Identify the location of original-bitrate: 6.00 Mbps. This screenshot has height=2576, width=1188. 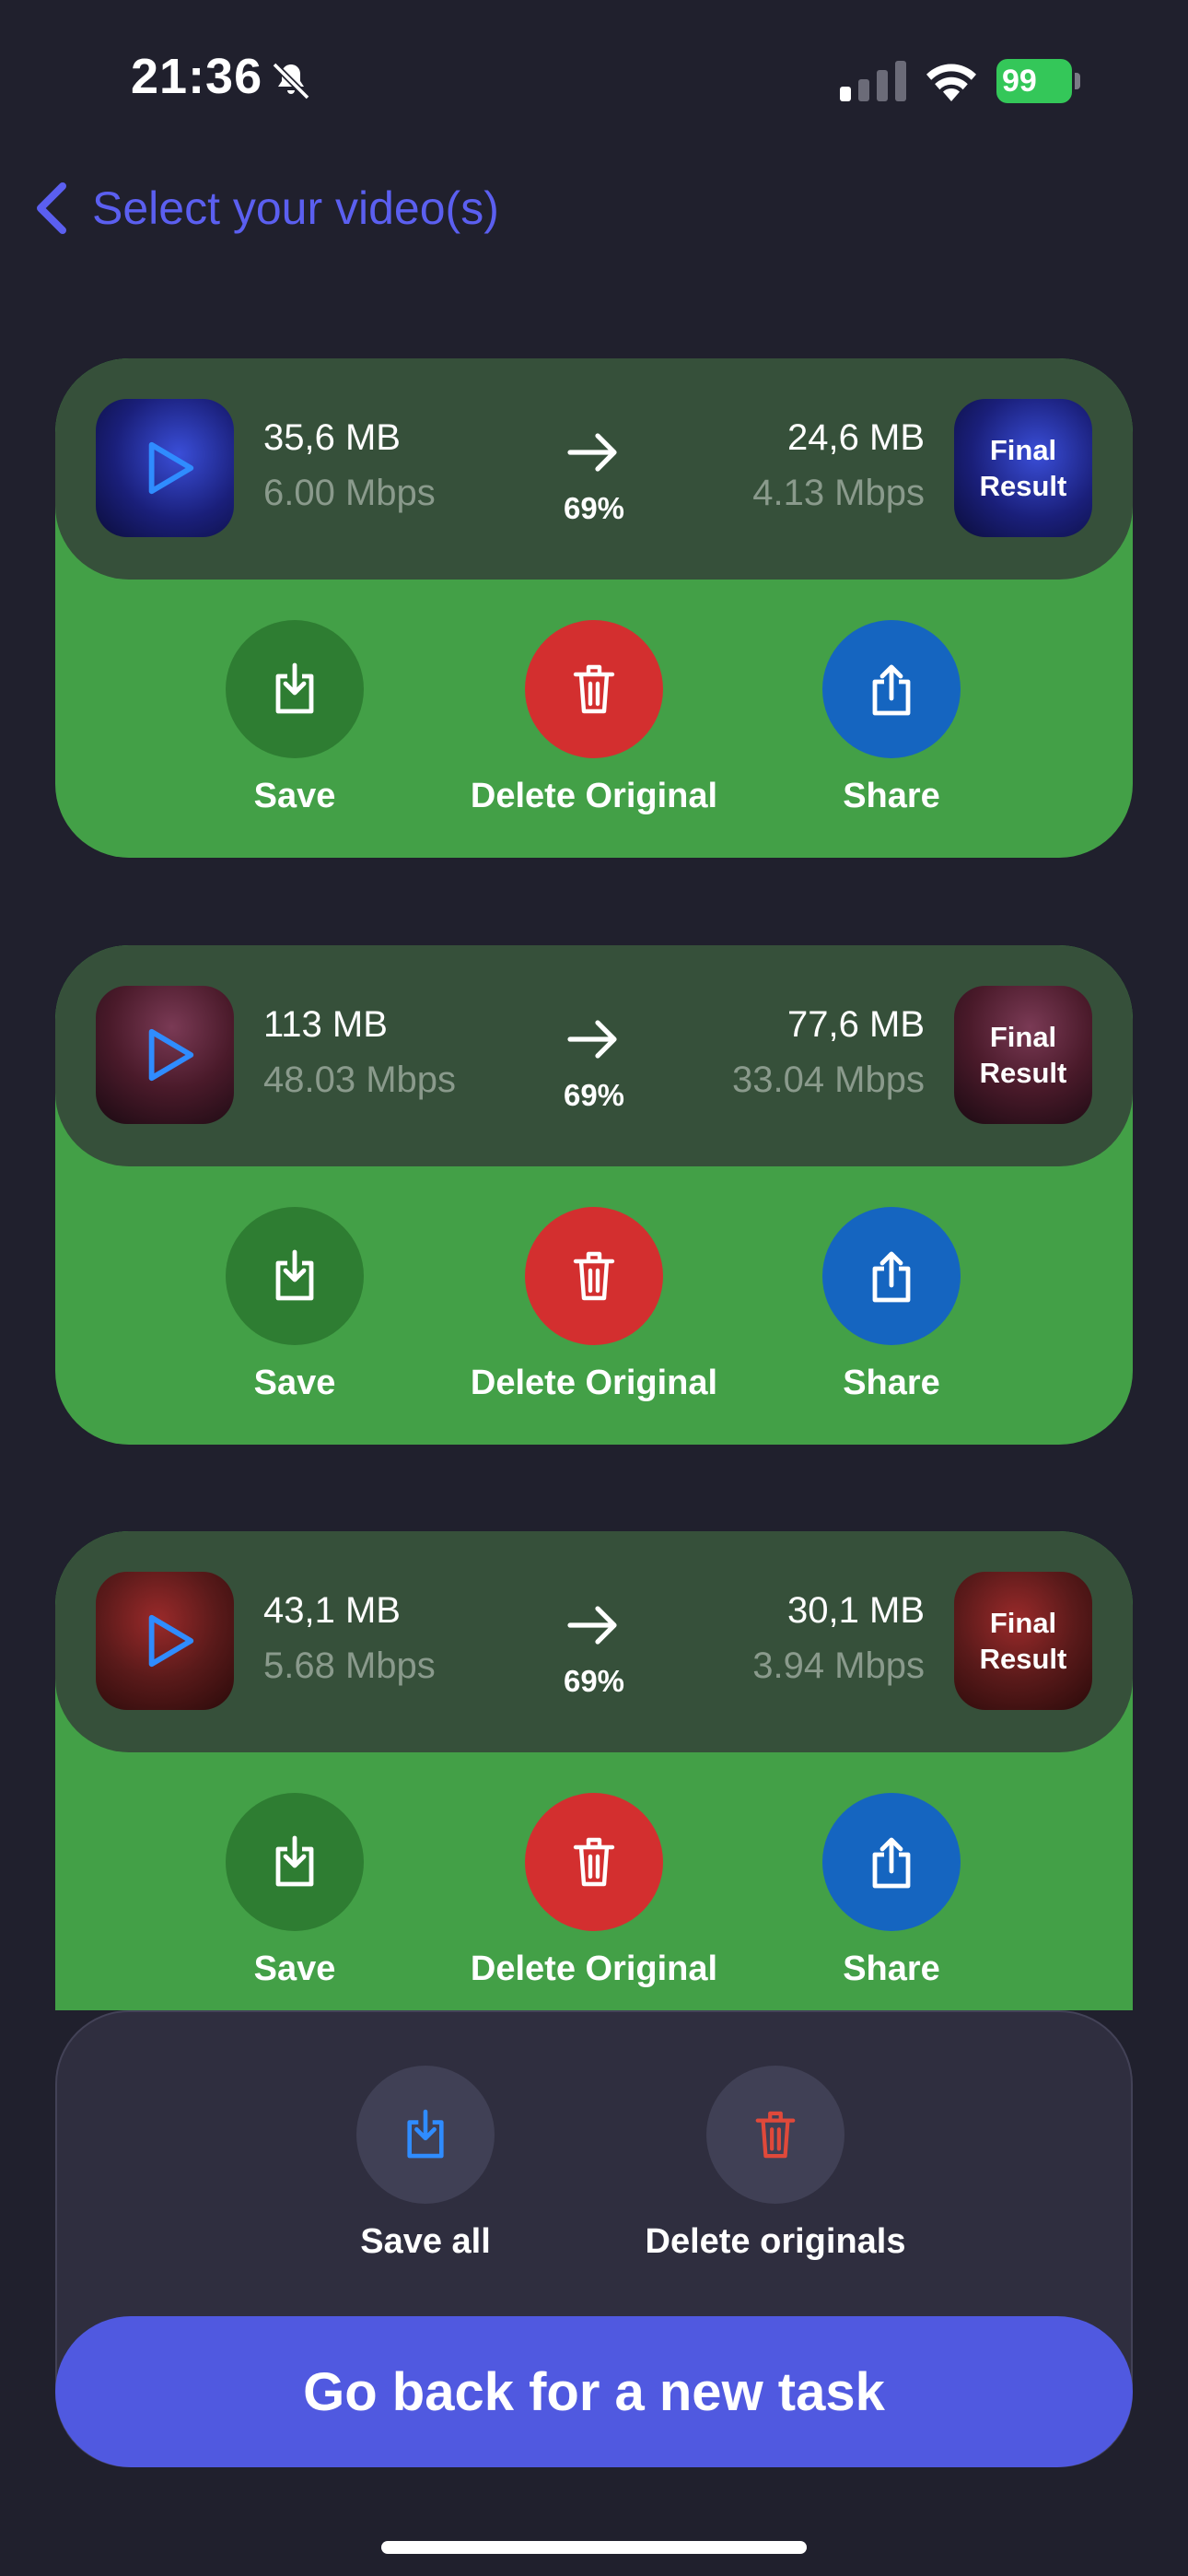
(349, 493).